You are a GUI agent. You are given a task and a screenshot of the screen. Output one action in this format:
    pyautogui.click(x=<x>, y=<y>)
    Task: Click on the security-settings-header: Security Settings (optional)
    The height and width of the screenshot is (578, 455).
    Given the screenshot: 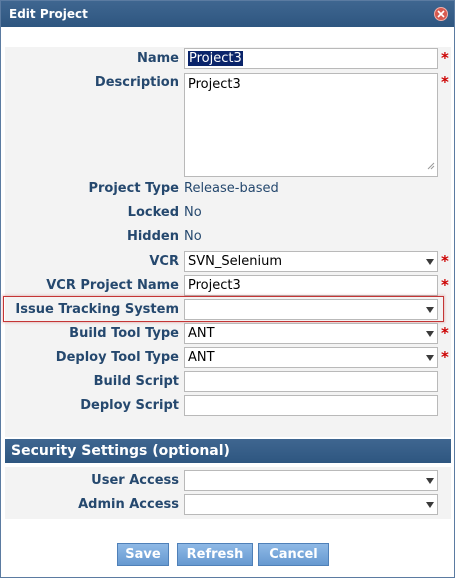 What is the action you would take?
    pyautogui.click(x=228, y=451)
    